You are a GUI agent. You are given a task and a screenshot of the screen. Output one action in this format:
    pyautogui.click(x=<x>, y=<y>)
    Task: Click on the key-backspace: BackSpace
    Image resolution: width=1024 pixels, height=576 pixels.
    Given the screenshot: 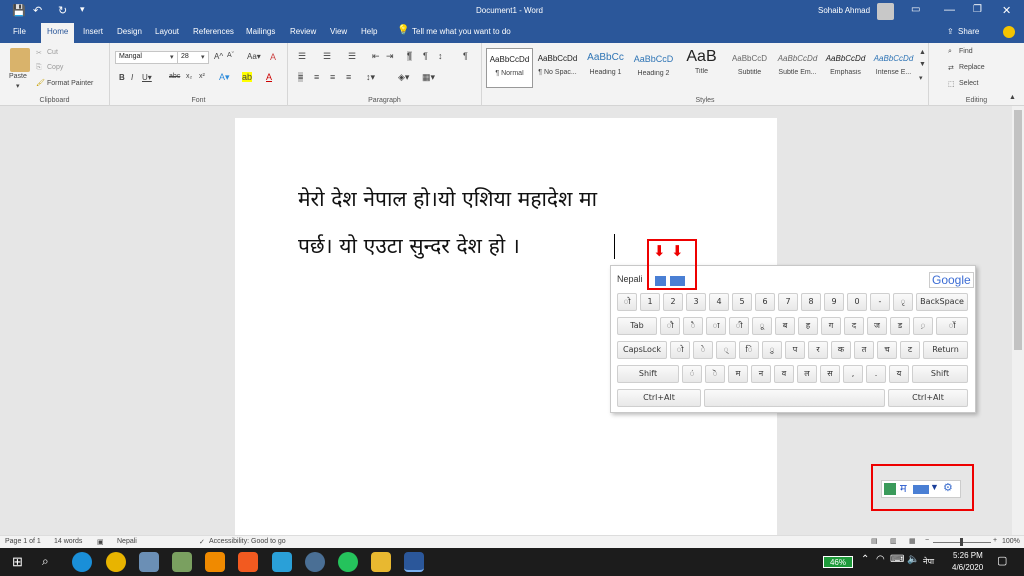 What is the action you would take?
    pyautogui.click(x=942, y=302)
    